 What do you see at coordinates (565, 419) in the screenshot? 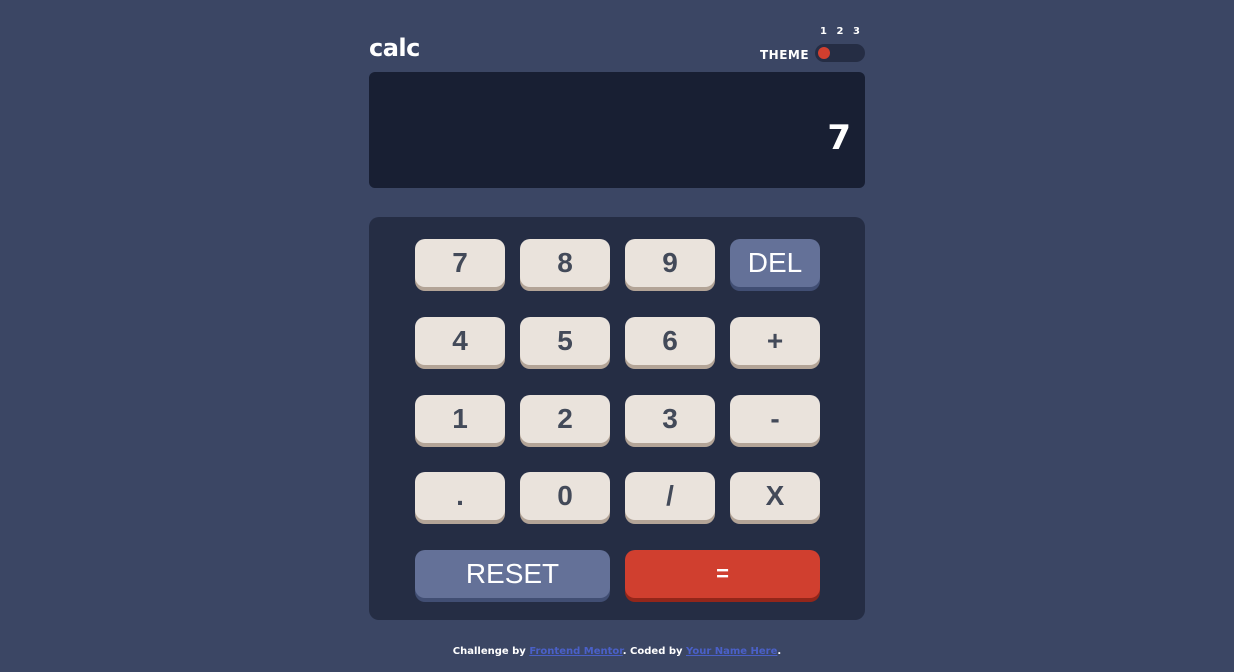
I see `key-2: 2` at bounding box center [565, 419].